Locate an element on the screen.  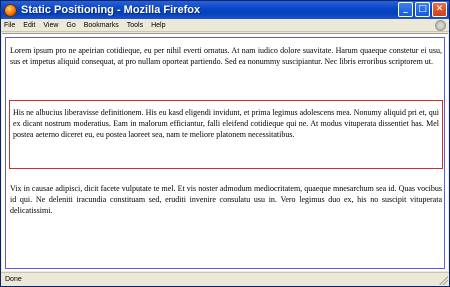
close-icon: ✕ is located at coordinates (439, 9).